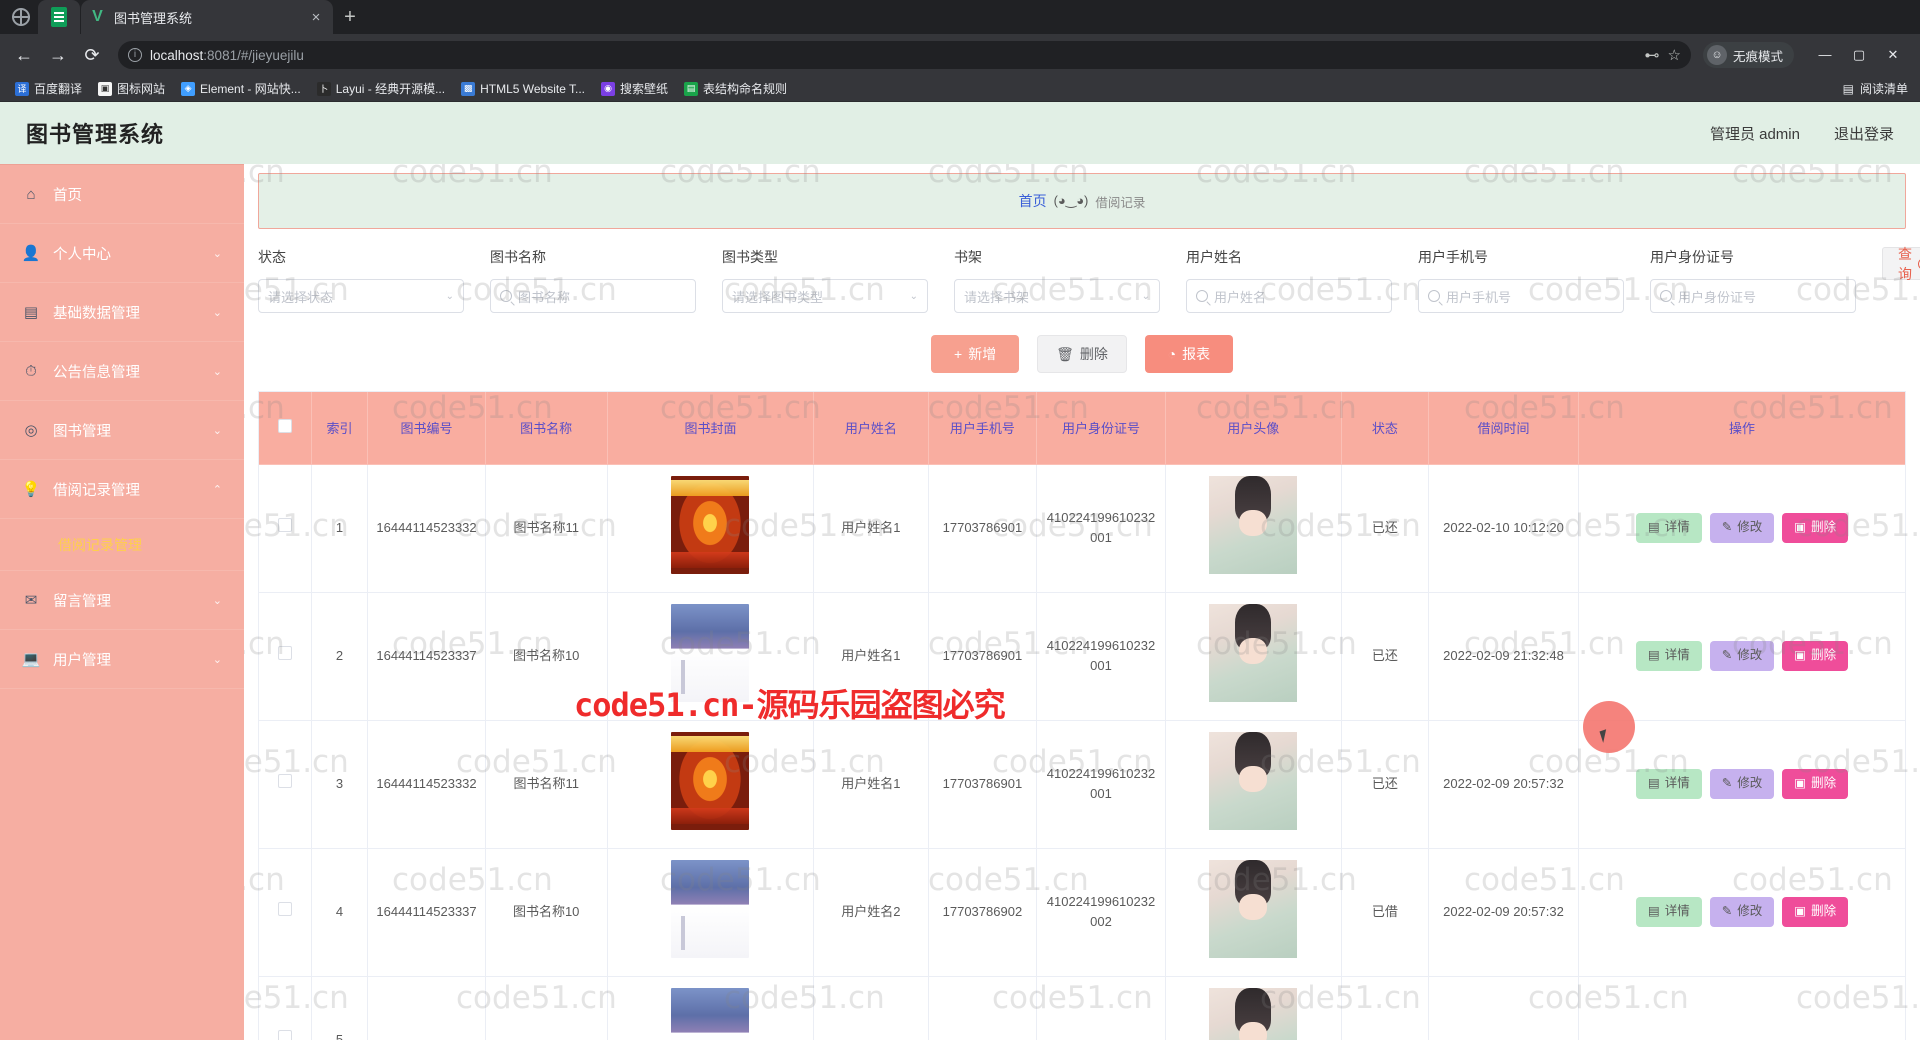 Image resolution: width=1920 pixels, height=1040 pixels. I want to click on status-select: 请选择状态 ⌄, so click(361, 296).